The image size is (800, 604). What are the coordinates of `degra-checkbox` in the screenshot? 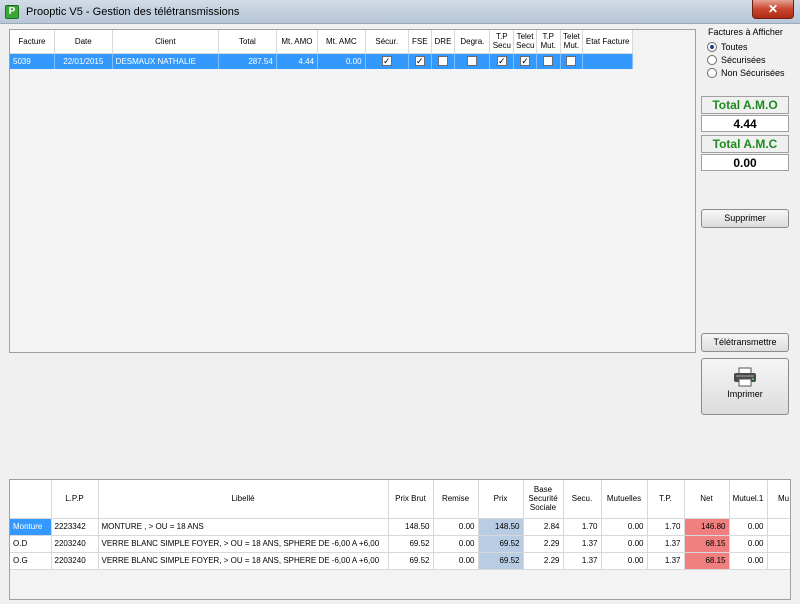 It's located at (472, 61).